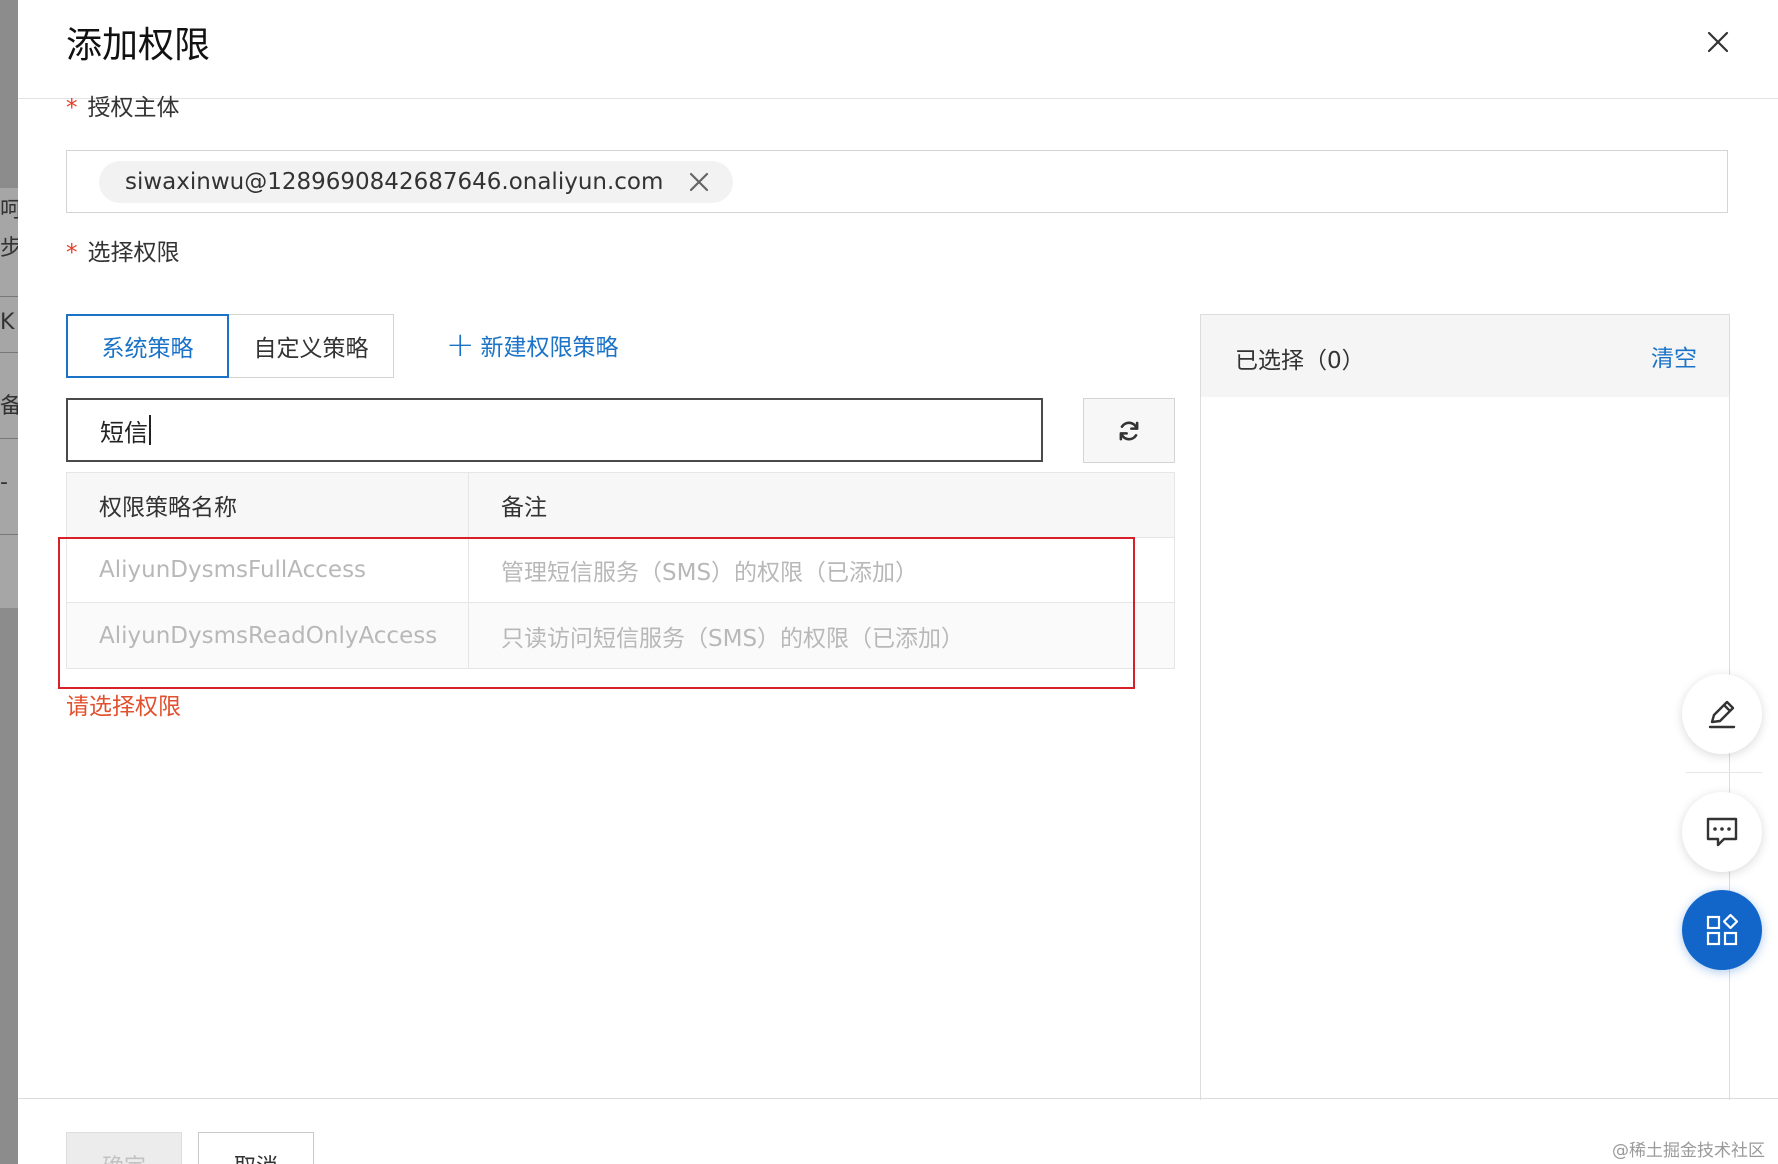  Describe the element at coordinates (1300, 361) in the screenshot. I see `selected-count-title: 已选择（0）` at that location.